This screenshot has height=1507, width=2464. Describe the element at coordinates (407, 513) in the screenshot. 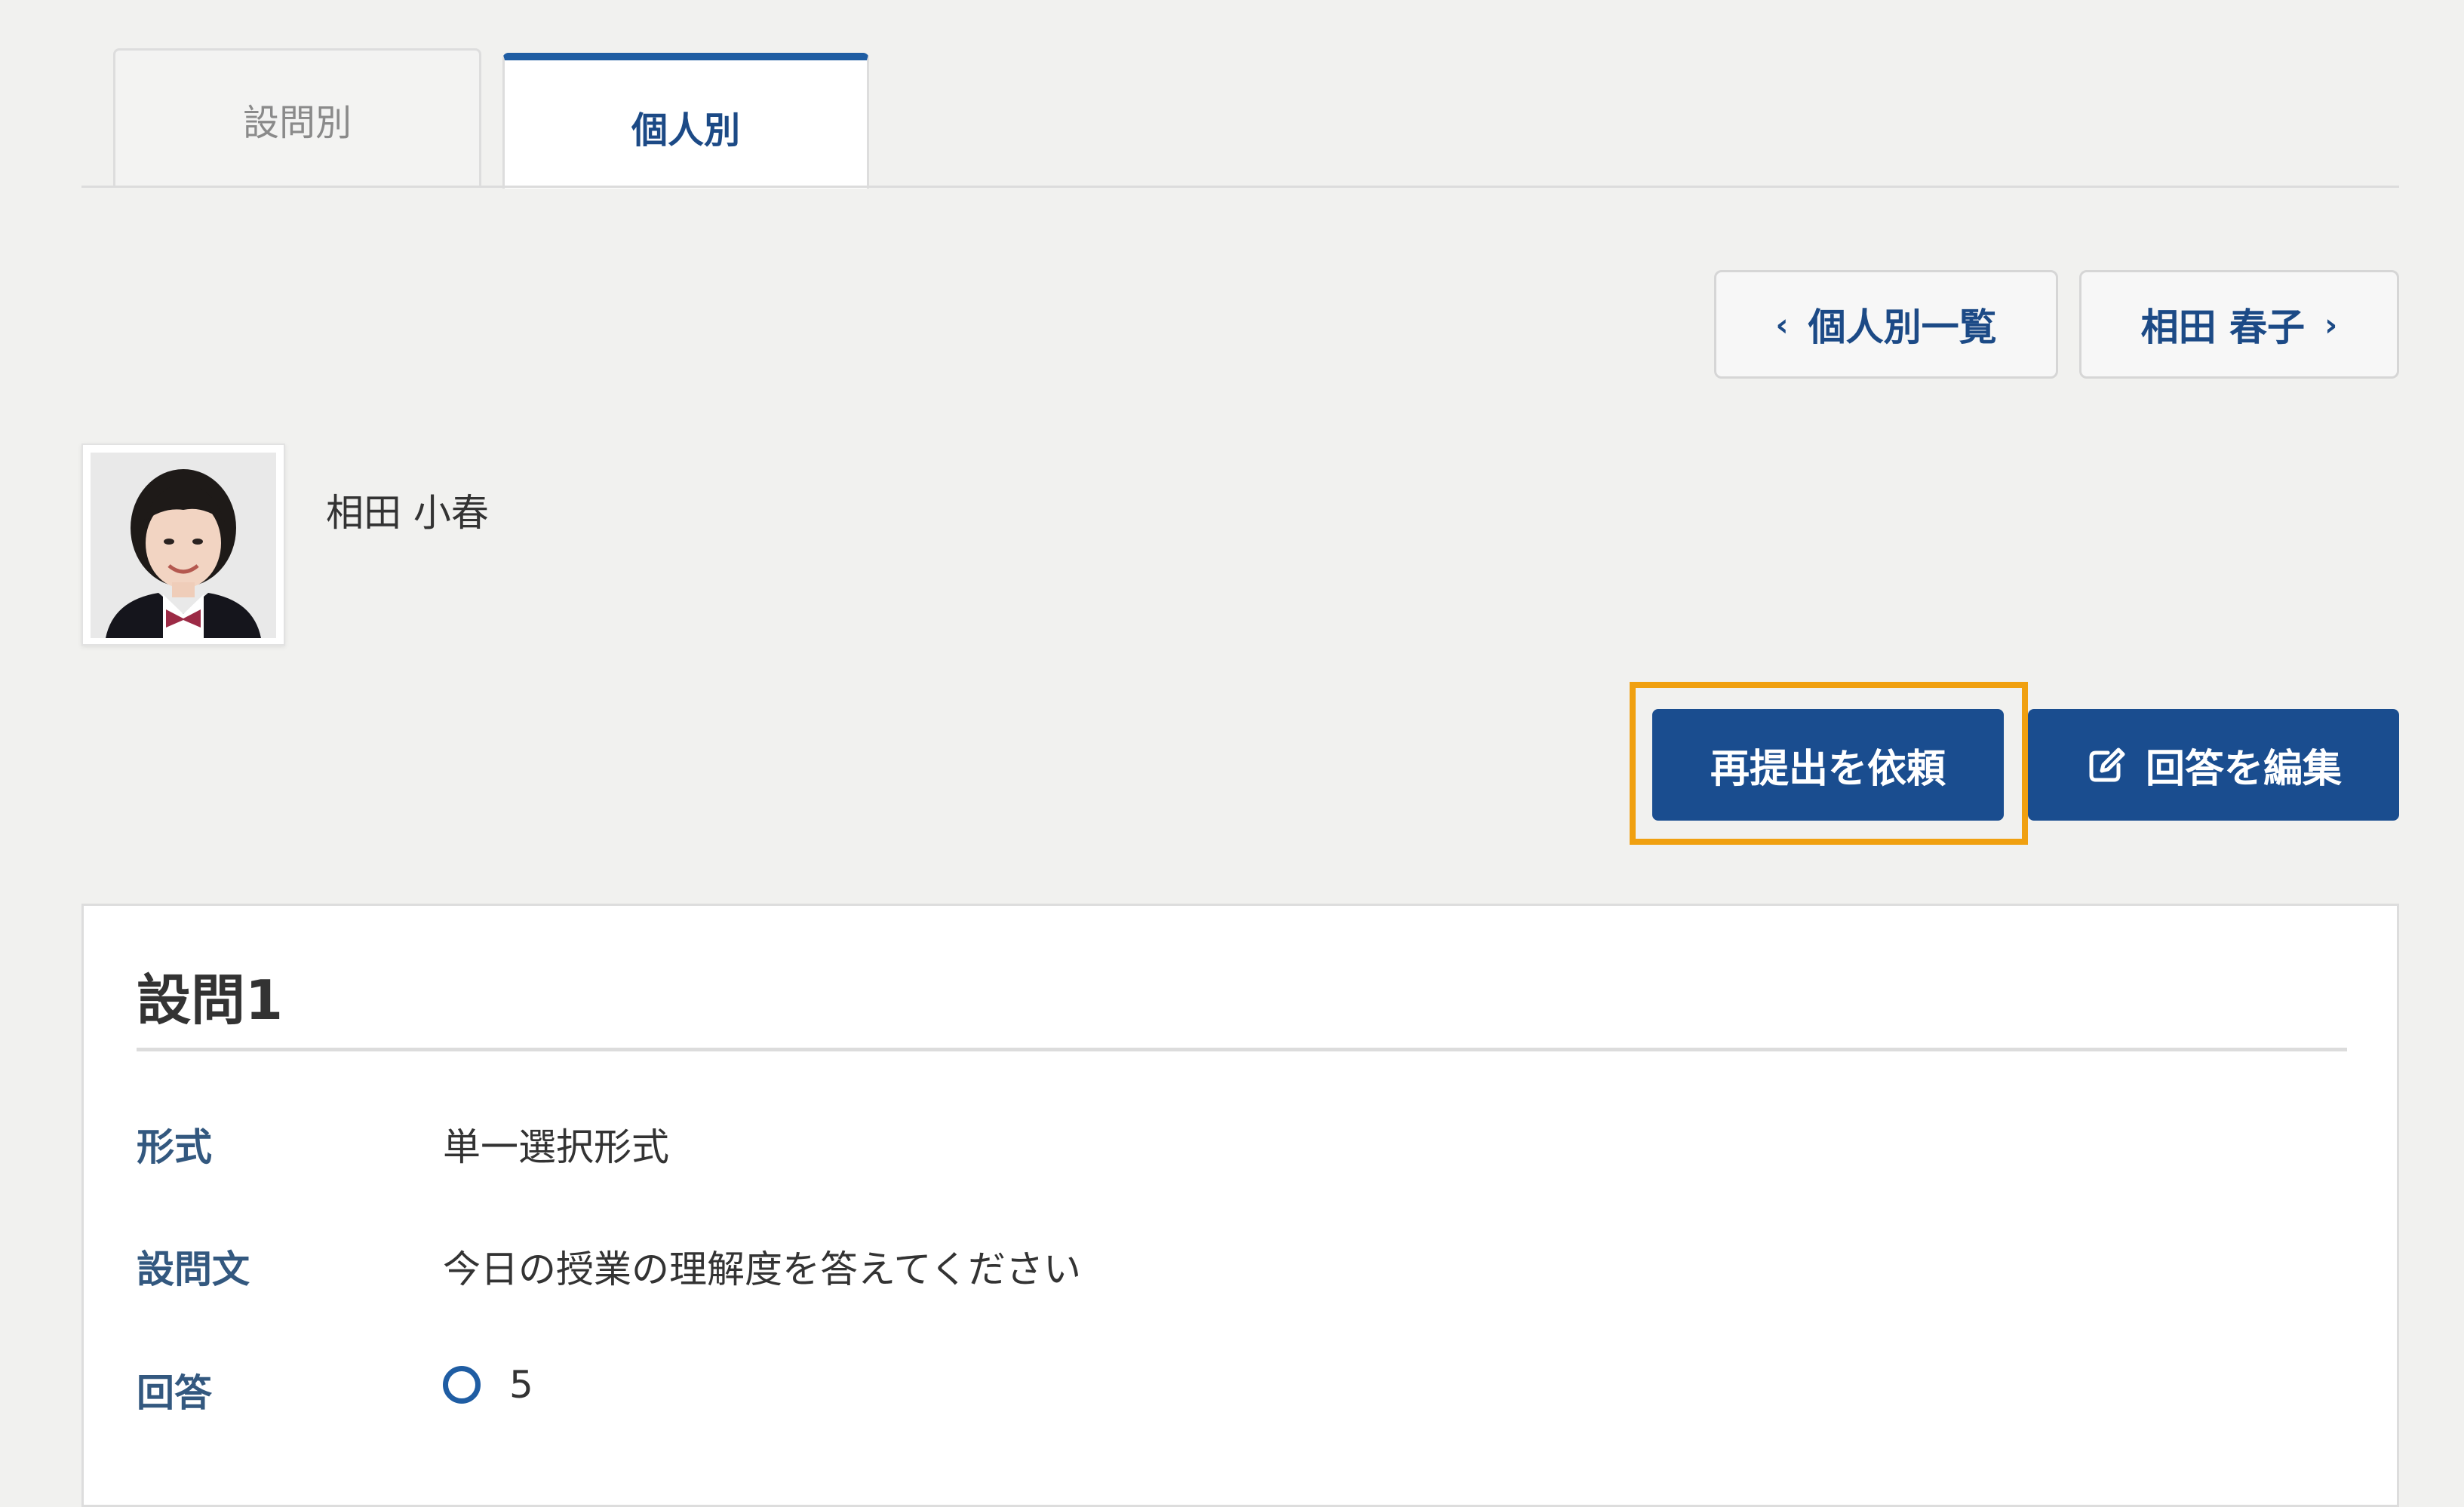

I see `student-name: 相田 小春` at that location.